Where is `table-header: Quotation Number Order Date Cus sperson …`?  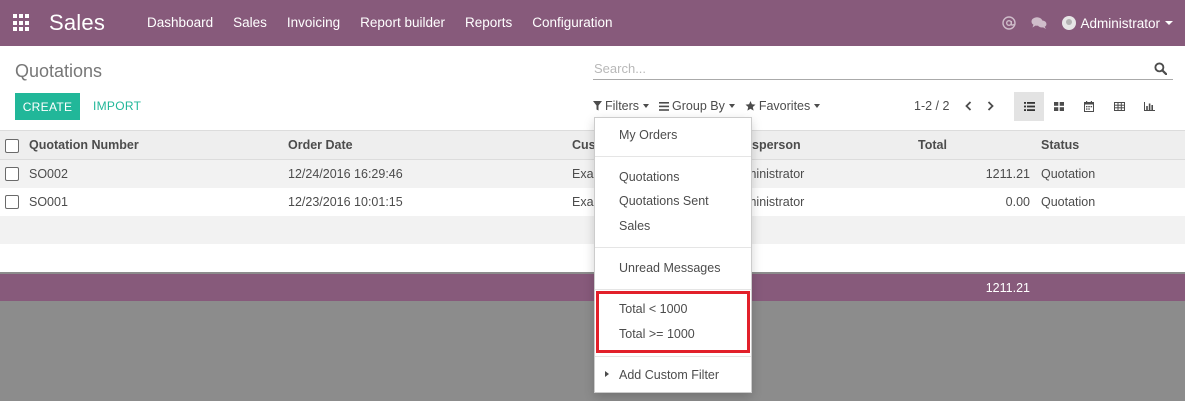
table-header: Quotation Number Order Date Cus sperson … is located at coordinates (592, 145).